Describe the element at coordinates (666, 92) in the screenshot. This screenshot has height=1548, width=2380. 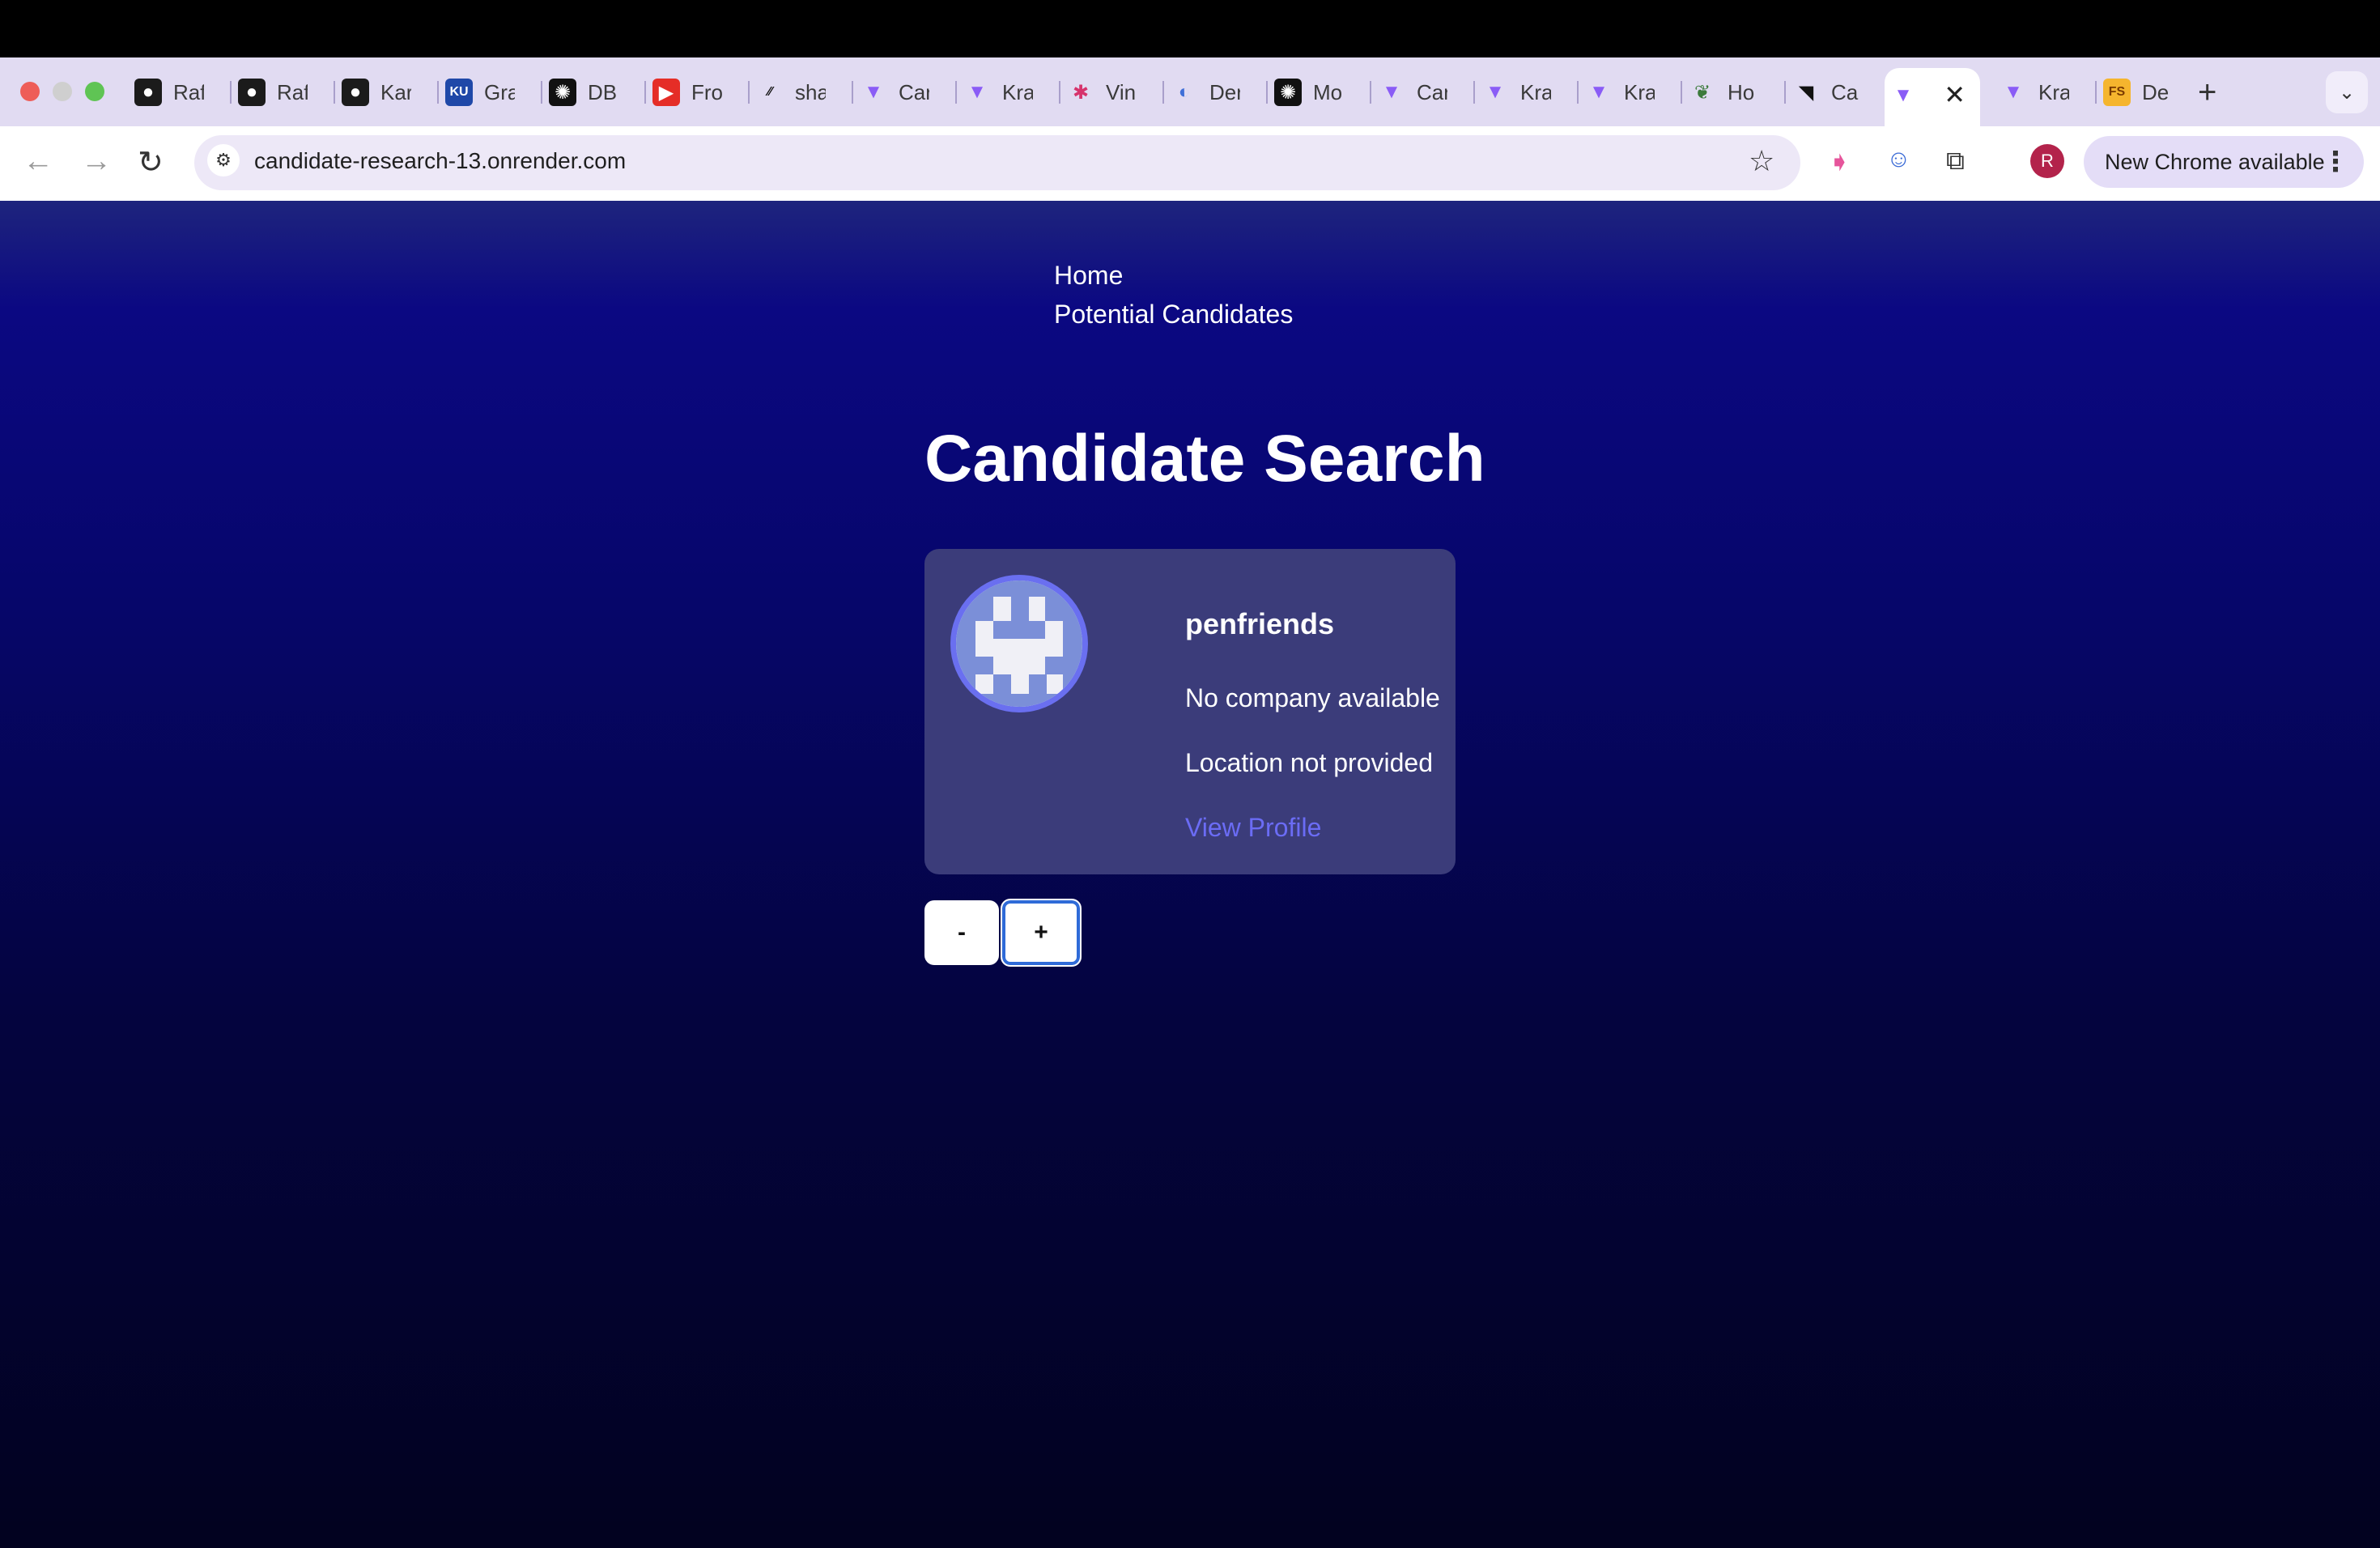
I see `youtube-icon: ▶` at that location.